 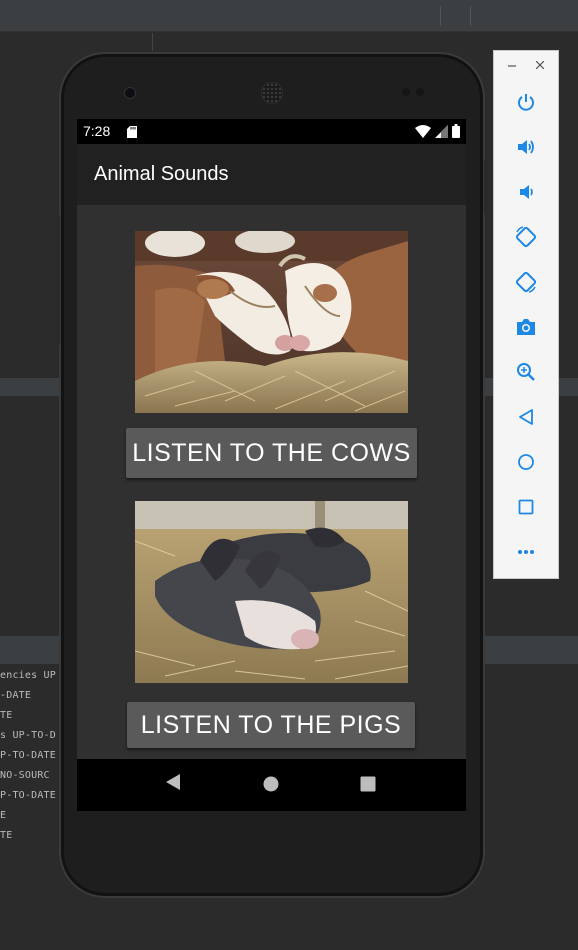 I want to click on app-title: Animal Sounds, so click(x=161, y=174).